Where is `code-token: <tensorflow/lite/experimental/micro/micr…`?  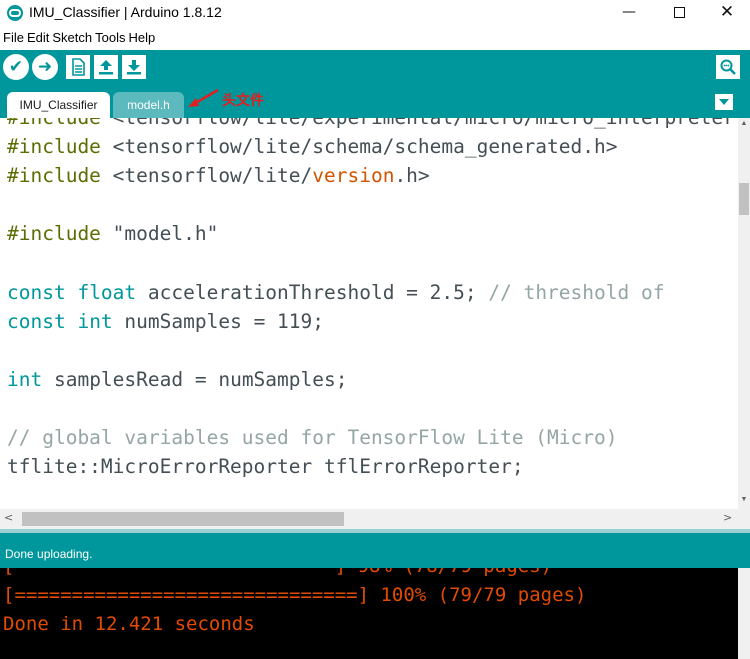 code-token: <tensorflow/lite/experimental/micro/micr… is located at coordinates (419, 123).